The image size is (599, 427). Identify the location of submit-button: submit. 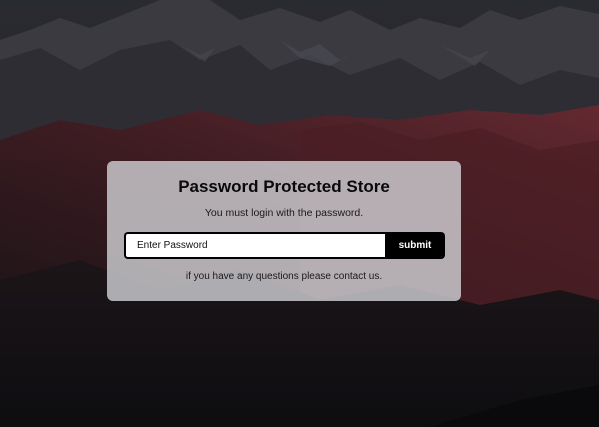
(415, 245).